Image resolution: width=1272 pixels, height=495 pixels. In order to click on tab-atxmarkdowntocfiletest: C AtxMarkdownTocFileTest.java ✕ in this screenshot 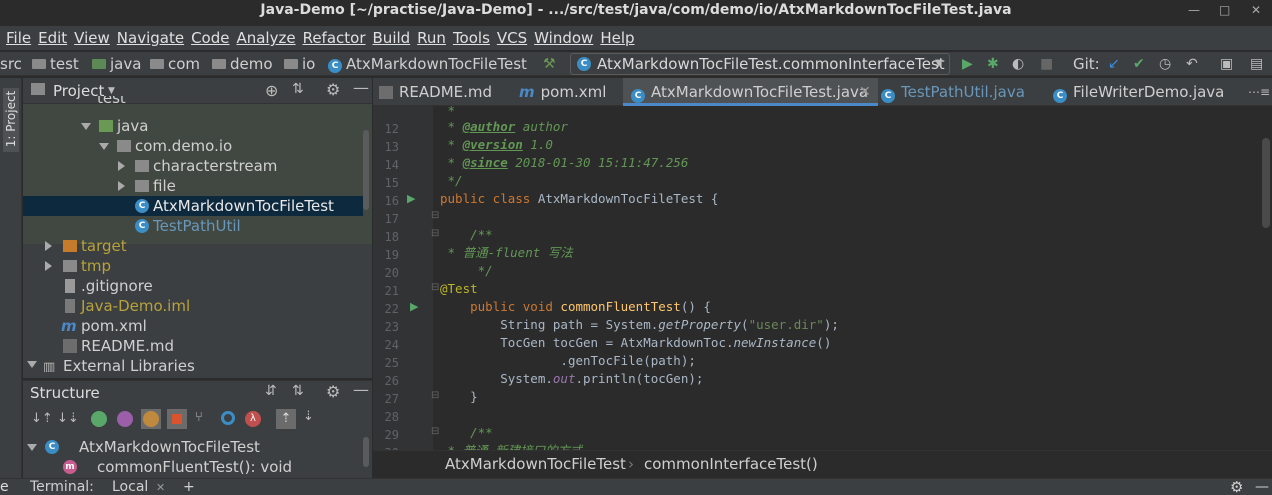, I will do `click(750, 92)`.